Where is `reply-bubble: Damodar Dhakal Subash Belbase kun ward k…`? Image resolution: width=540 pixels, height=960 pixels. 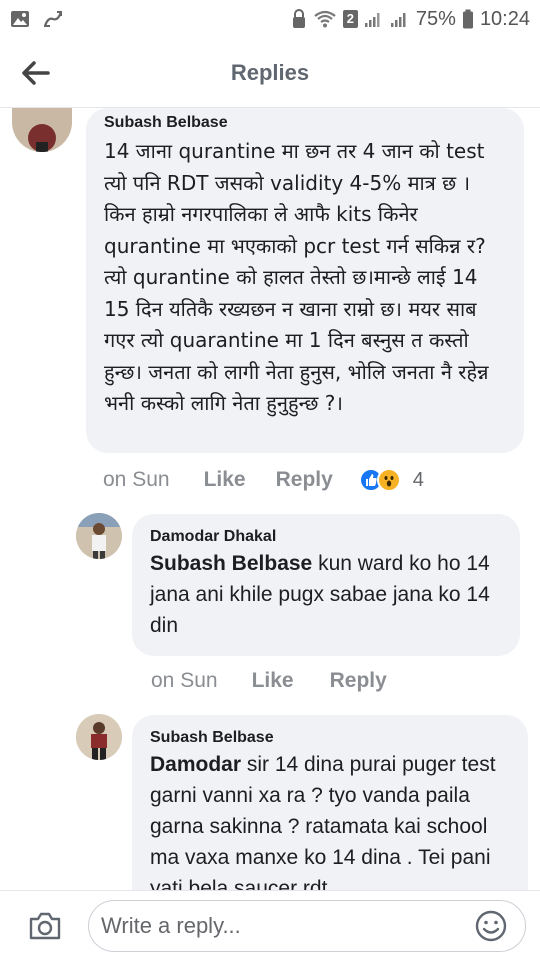 reply-bubble: Damodar Dhakal Subash Belbase kun ward k… is located at coordinates (326, 585).